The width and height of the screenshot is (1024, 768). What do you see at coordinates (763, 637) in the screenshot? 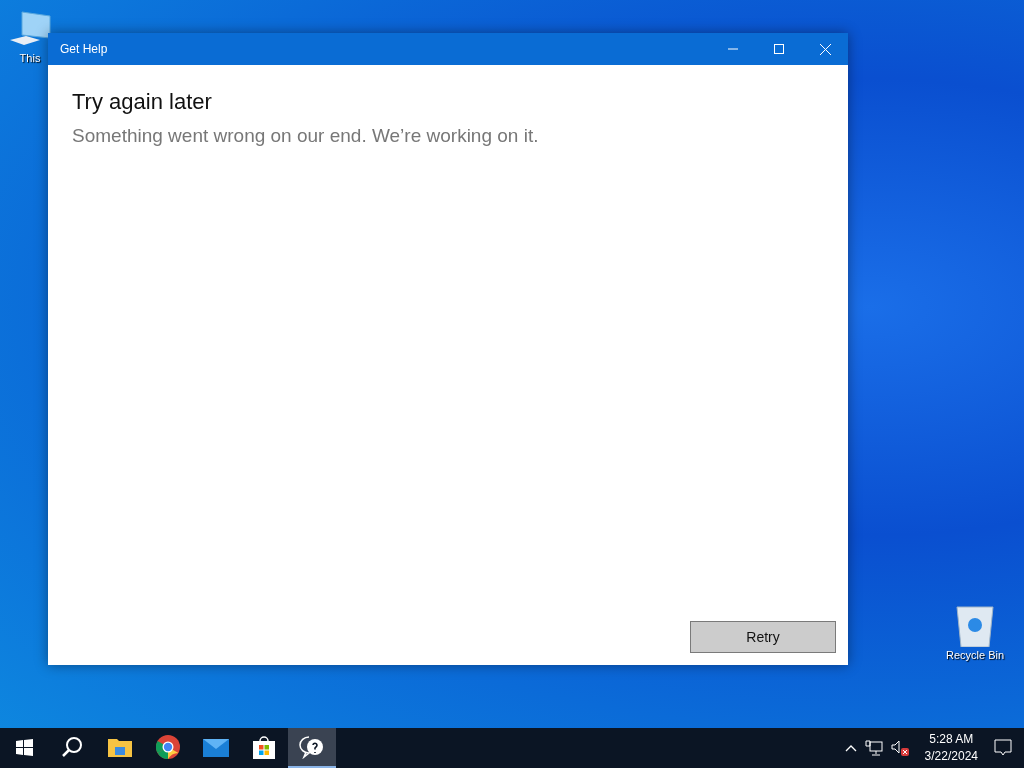
I see `retry-button: Retry` at bounding box center [763, 637].